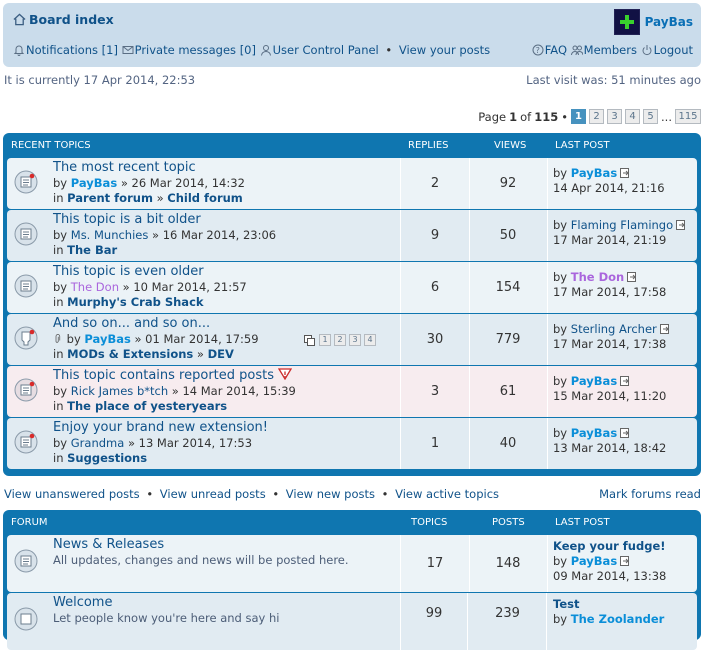 The image size is (704, 650). I want to click on last-post-author: Flaming Flamingo, so click(622, 225).